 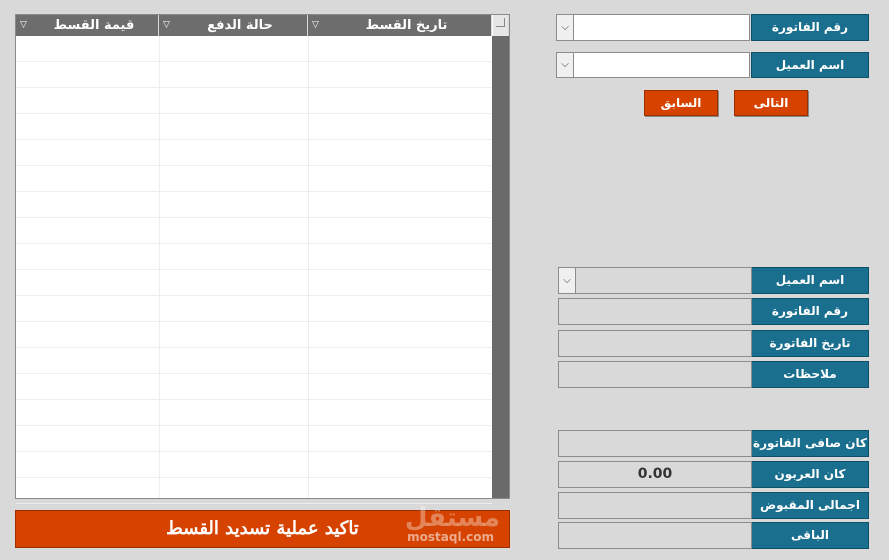 I want to click on invoice-date-label: تاريخ الفاتورة, so click(x=810, y=343).